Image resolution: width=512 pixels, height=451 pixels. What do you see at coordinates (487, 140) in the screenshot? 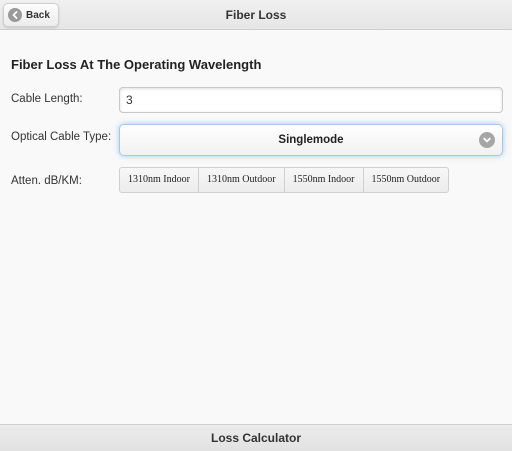
I see `chevron-down-icon` at bounding box center [487, 140].